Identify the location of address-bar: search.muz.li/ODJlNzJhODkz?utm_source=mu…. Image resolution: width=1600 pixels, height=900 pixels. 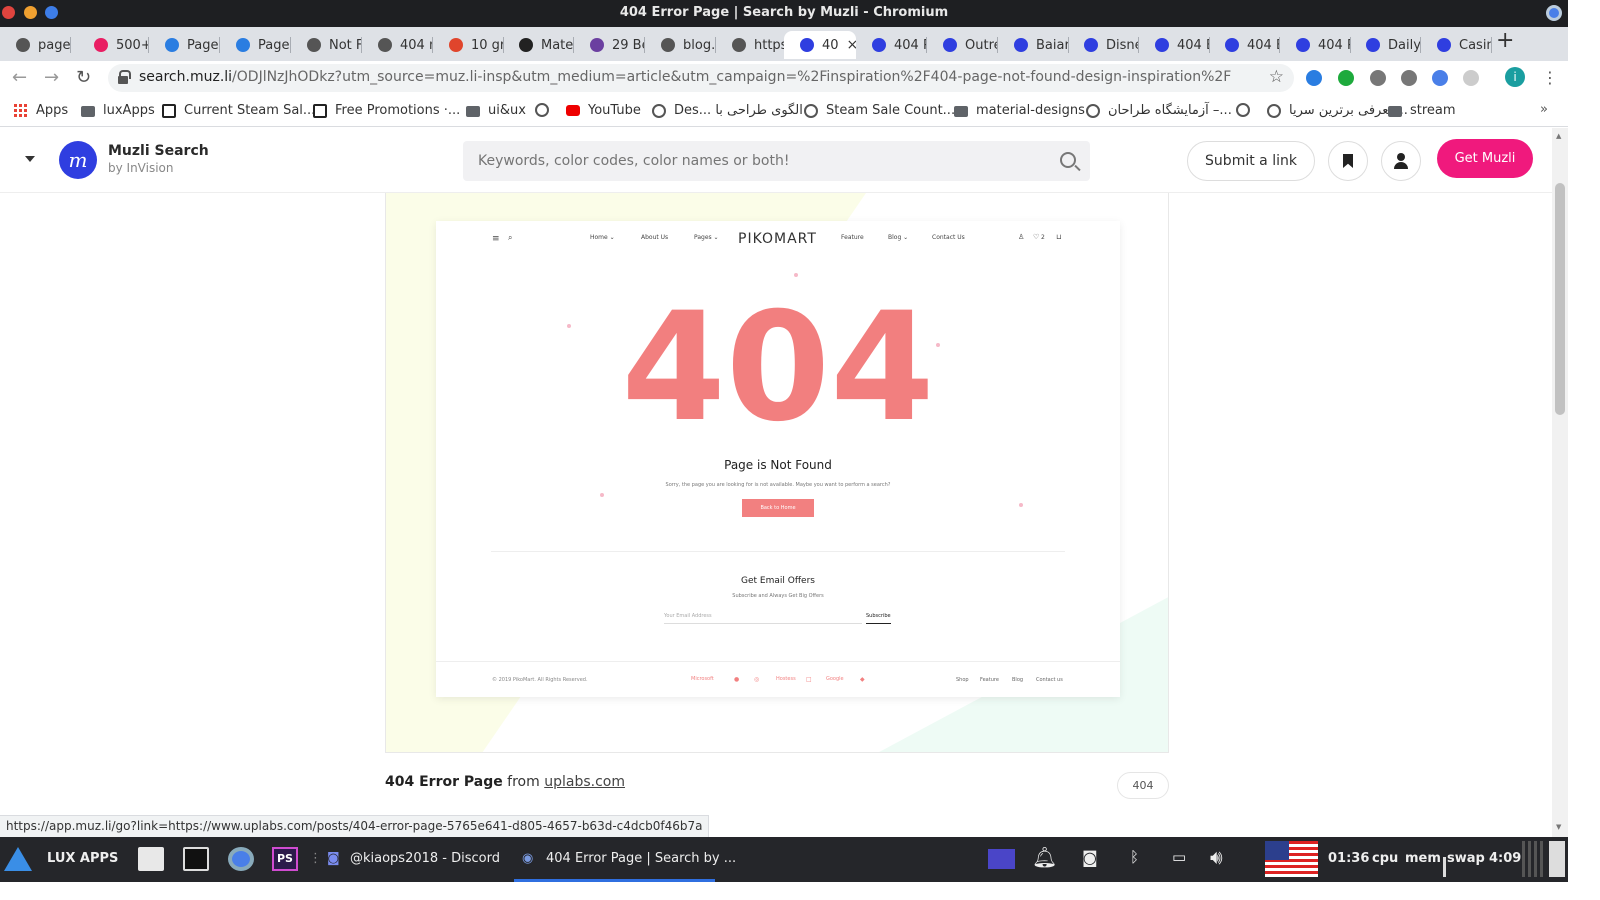
(701, 78).